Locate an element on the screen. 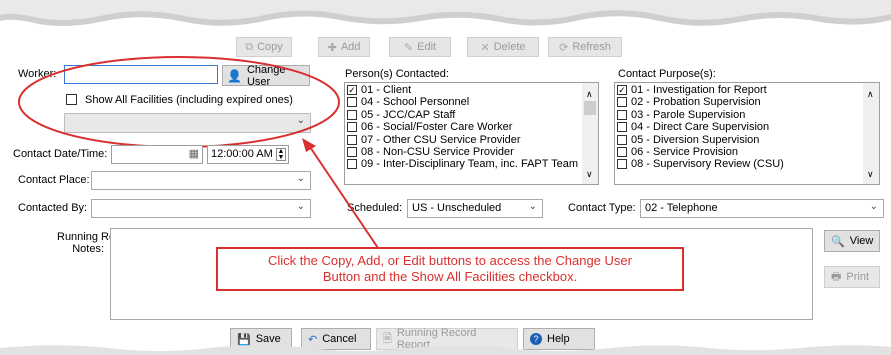 This screenshot has width=891, height=355. contacted-by-label: Contacted By: is located at coordinates (53, 208).